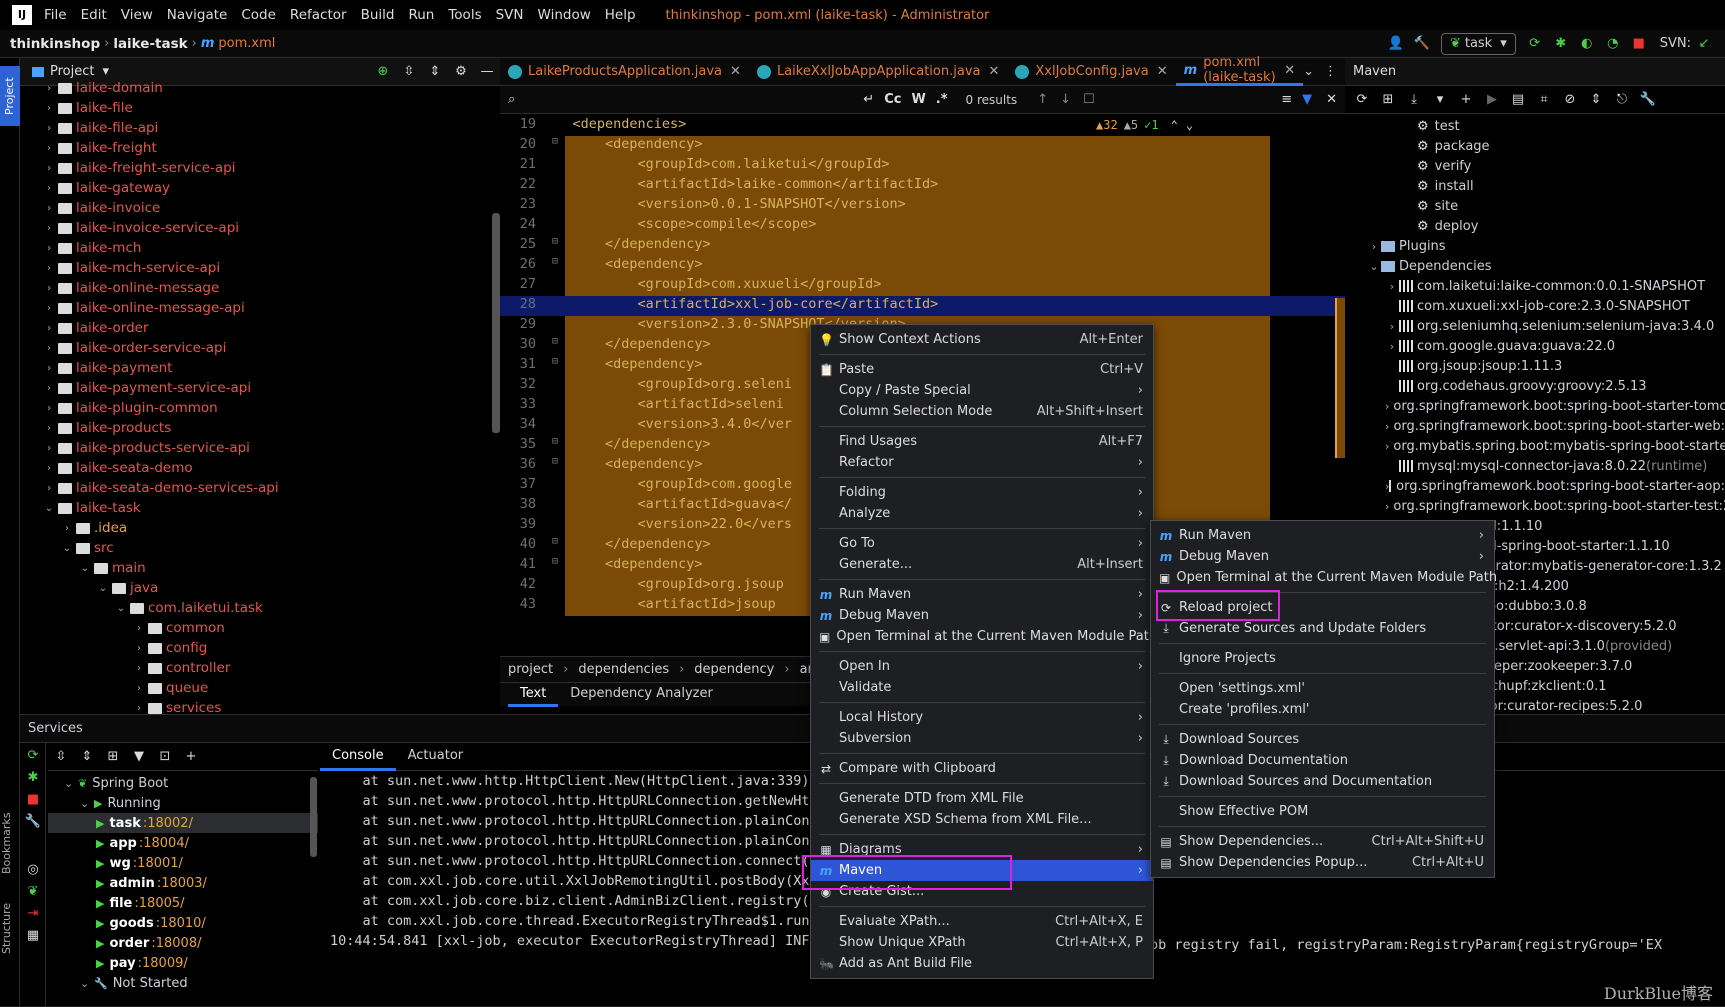 The height and width of the screenshot is (1007, 1725). What do you see at coordinates (435, 72) in the screenshot?
I see `collapse-all-icon: ⇕` at bounding box center [435, 72].